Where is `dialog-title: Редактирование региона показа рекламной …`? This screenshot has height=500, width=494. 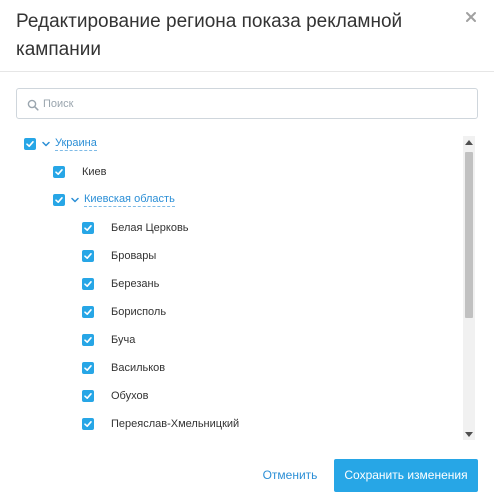 dialog-title: Редактирование региона показа рекламной … is located at coordinates (209, 35).